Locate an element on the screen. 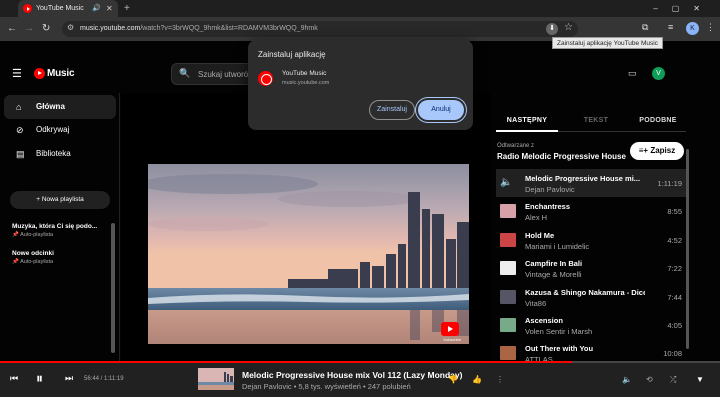  library-icon: ▤ is located at coordinates (20, 154).